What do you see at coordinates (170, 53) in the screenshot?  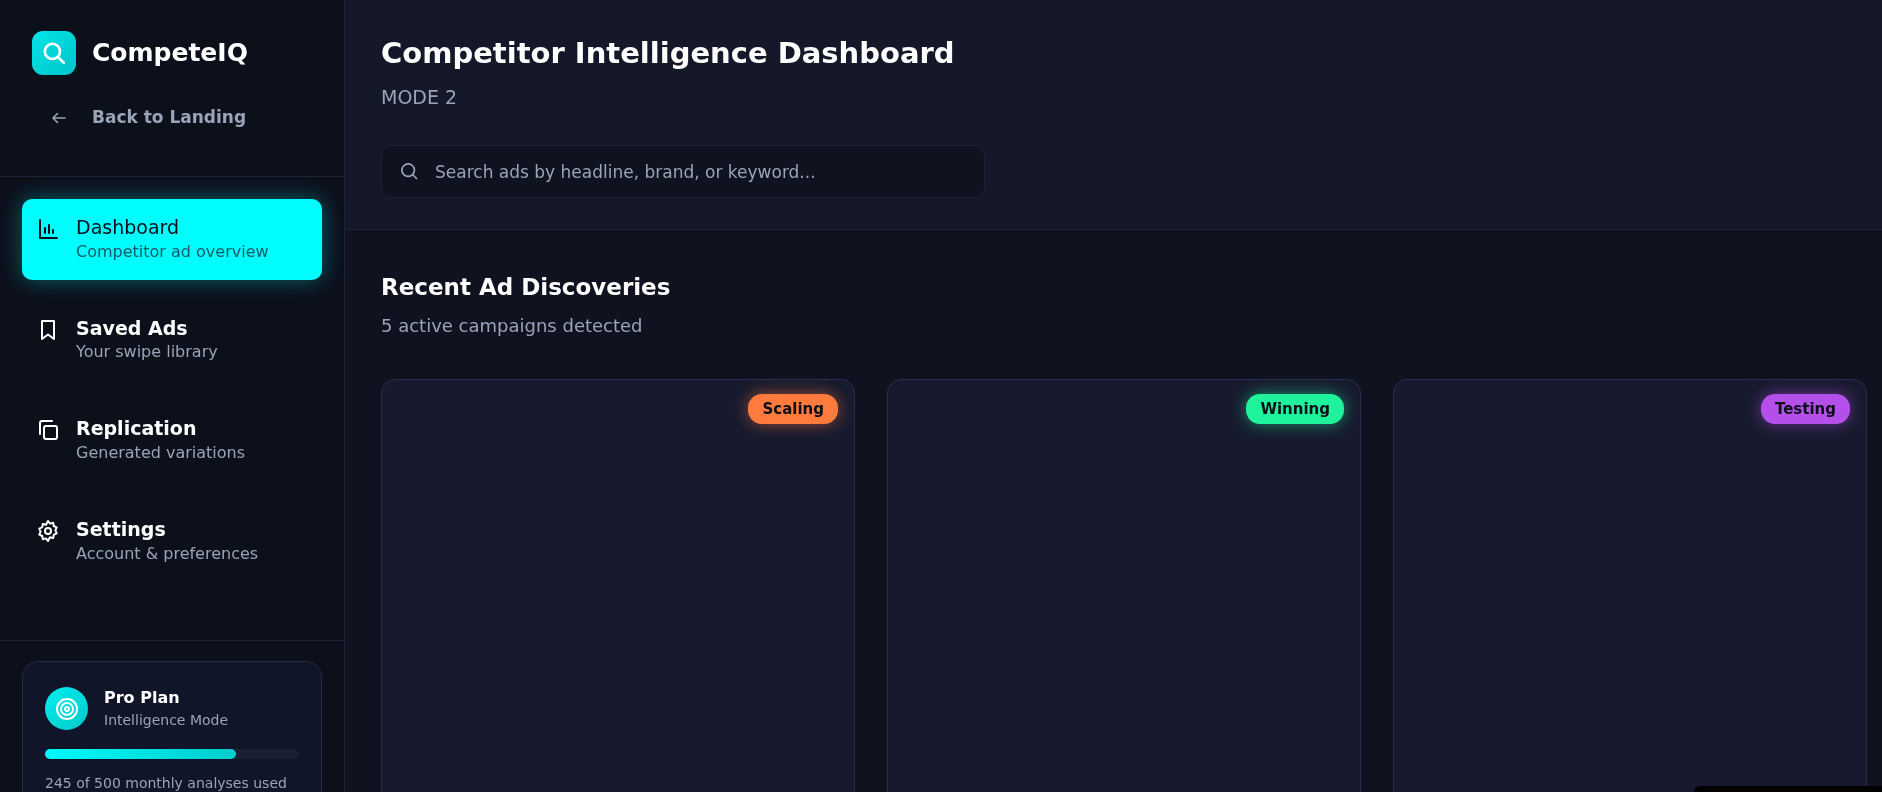 I see `brand-name: CompeteIQ` at bounding box center [170, 53].